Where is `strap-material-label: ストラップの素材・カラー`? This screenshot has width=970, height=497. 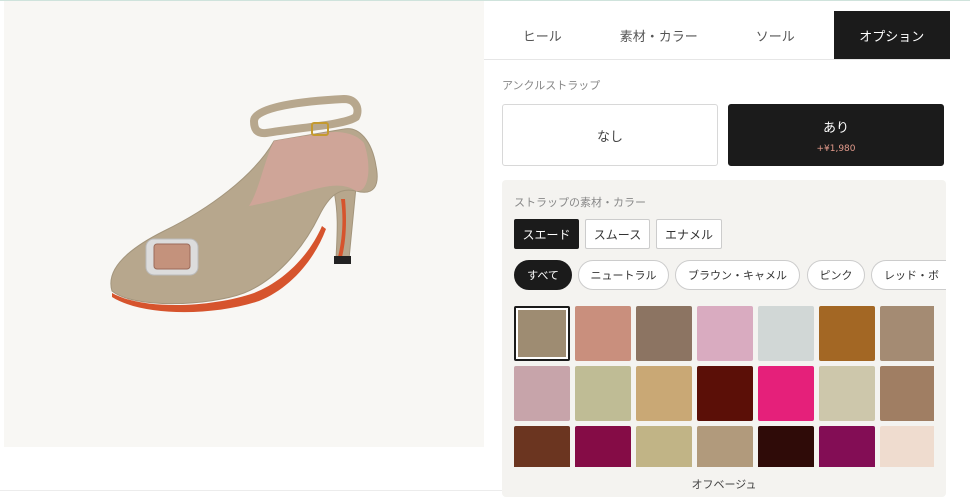 strap-material-label: ストラップの素材・カラー is located at coordinates (580, 202).